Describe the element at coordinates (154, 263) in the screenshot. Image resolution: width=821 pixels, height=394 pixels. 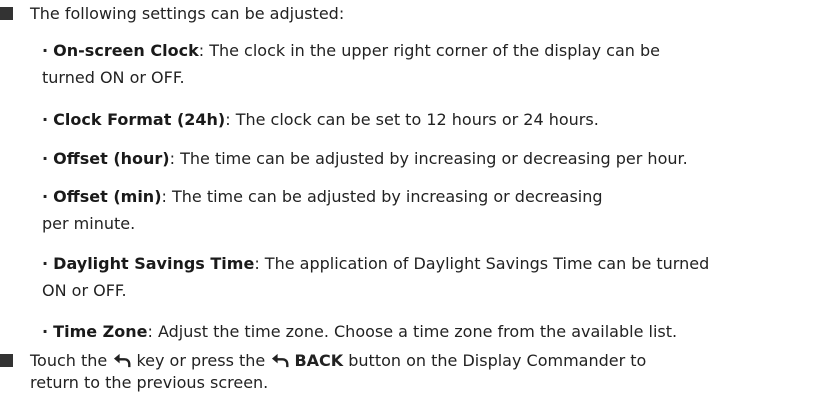
I see `setting-term: Daylight Savings Time` at that location.